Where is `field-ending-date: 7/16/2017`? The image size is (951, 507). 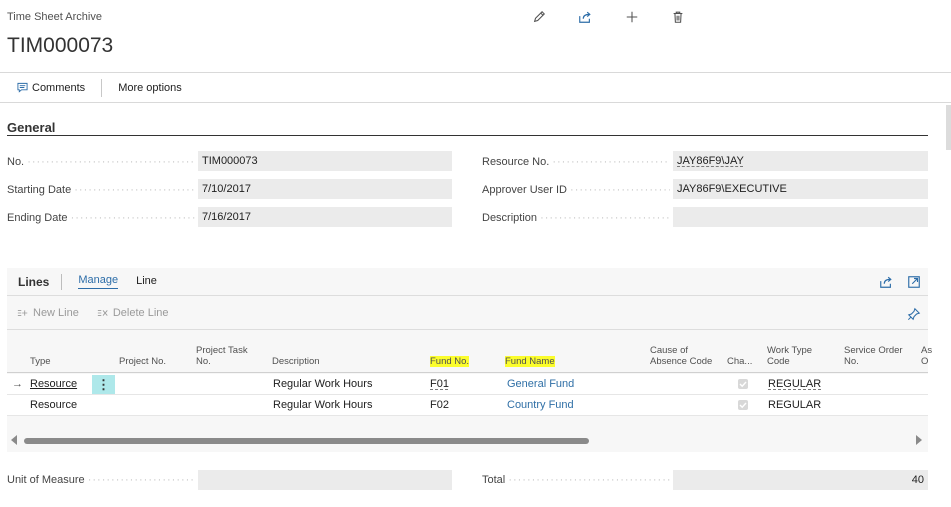 field-ending-date: 7/16/2017 is located at coordinates (325, 217).